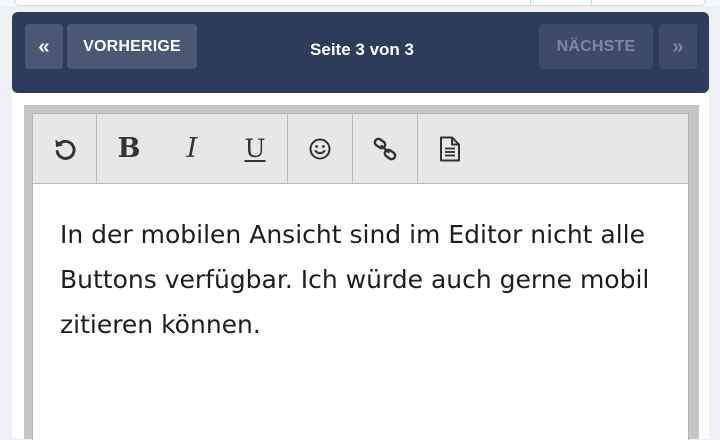 This screenshot has width=720, height=440. I want to click on smiley-icon, so click(320, 148).